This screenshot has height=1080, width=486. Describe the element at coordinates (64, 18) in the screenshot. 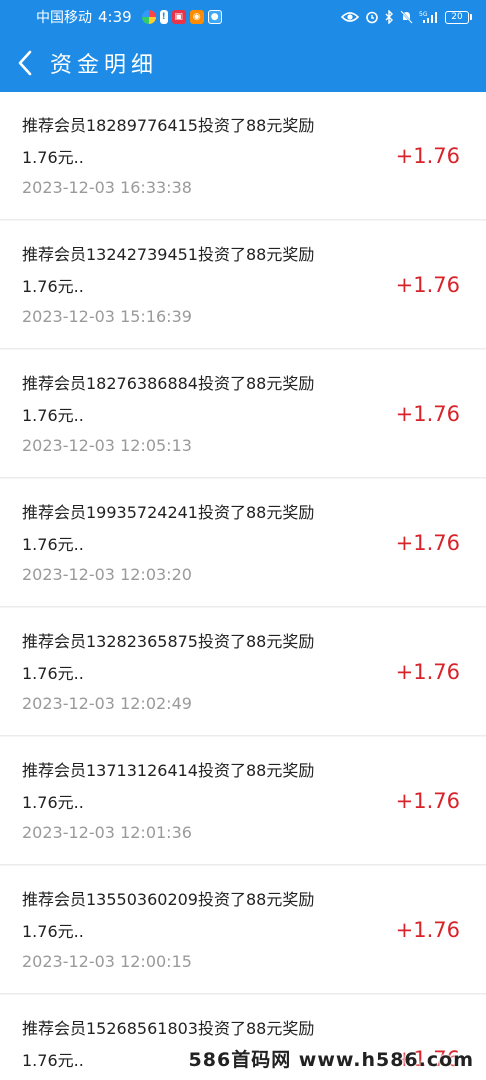

I see `carrier-name: 中国移动` at that location.